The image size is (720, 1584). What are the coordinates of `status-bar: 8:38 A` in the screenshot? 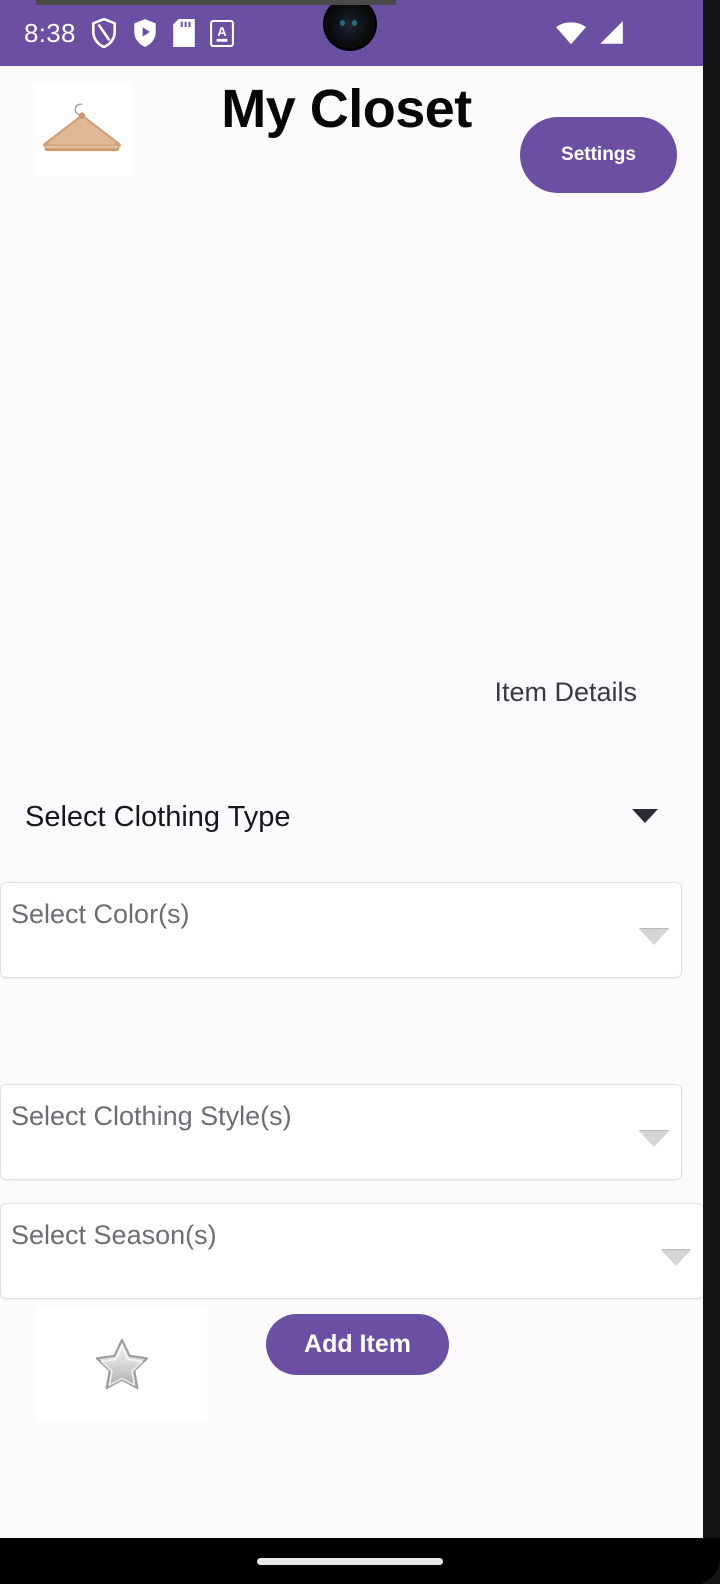 It's located at (351, 33).